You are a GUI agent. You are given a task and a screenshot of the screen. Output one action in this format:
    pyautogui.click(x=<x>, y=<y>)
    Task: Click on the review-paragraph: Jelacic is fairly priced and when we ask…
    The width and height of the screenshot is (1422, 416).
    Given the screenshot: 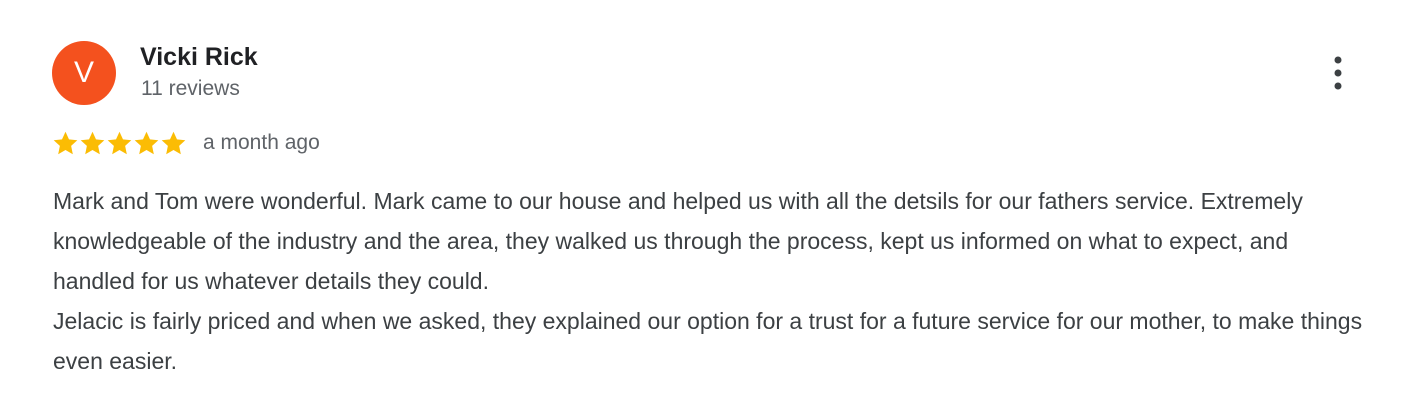 What is the action you would take?
    pyautogui.click(x=708, y=341)
    